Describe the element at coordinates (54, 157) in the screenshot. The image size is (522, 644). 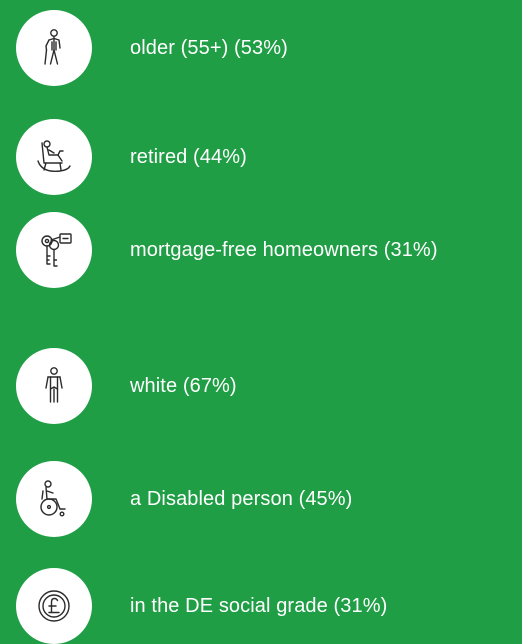
I see `person-in-rocking-chair-icon` at that location.